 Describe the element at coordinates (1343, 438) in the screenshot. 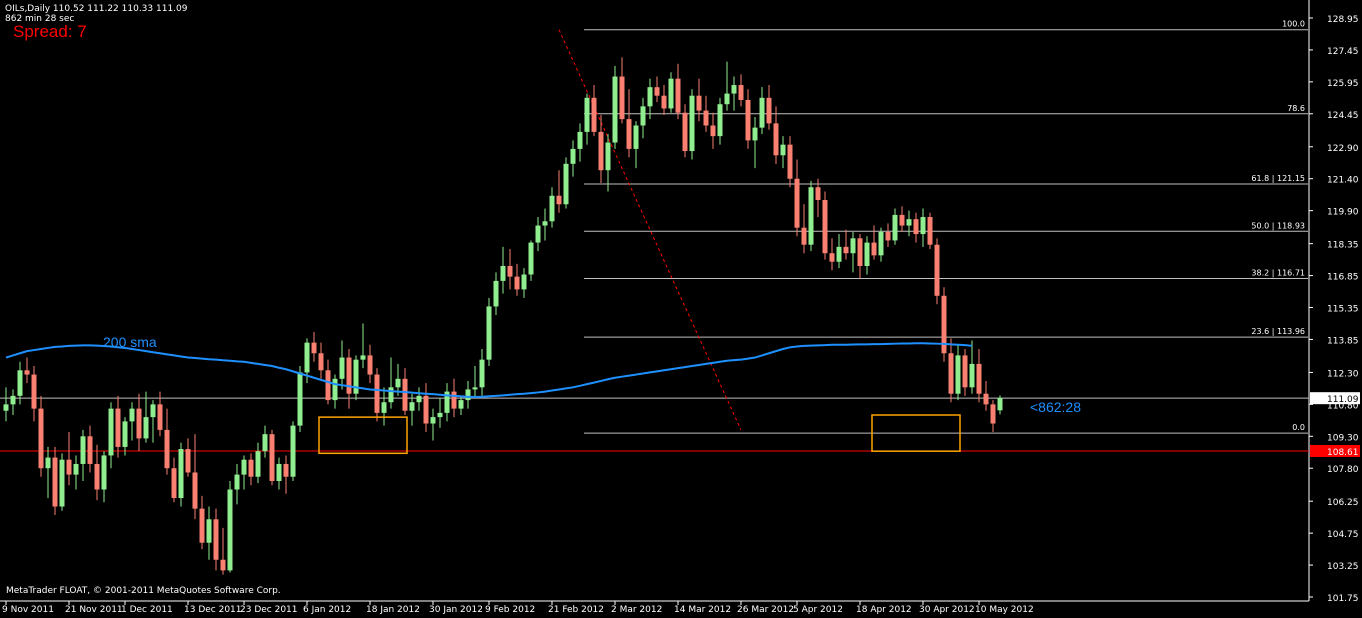

I see `y-tick-label: 109.30` at that location.